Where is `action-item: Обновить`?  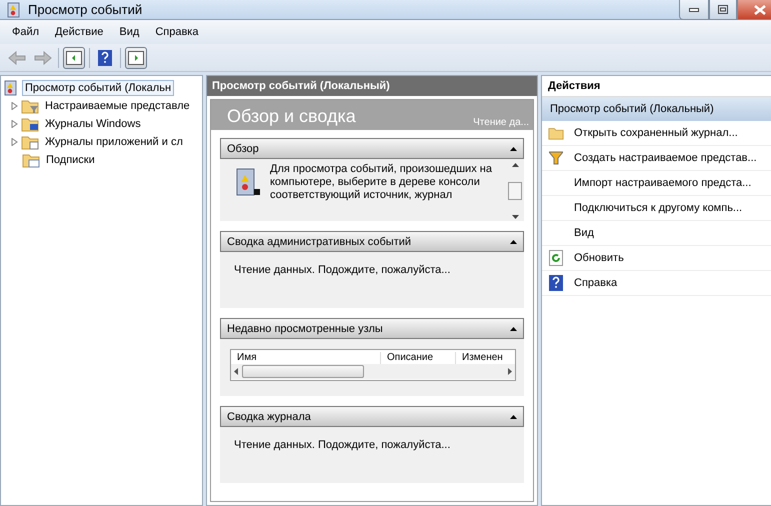 action-item: Обновить is located at coordinates (656, 258).